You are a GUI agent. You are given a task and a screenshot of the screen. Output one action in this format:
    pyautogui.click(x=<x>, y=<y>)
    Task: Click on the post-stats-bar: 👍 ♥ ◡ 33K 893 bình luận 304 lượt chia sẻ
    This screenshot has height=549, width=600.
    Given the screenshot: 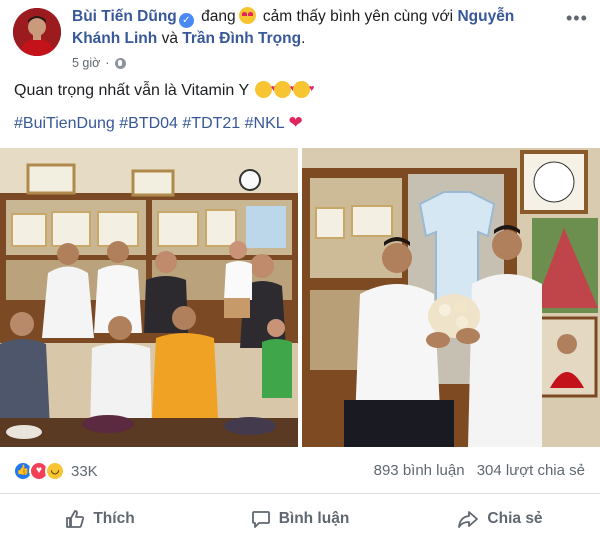 What is the action you would take?
    pyautogui.click(x=300, y=471)
    